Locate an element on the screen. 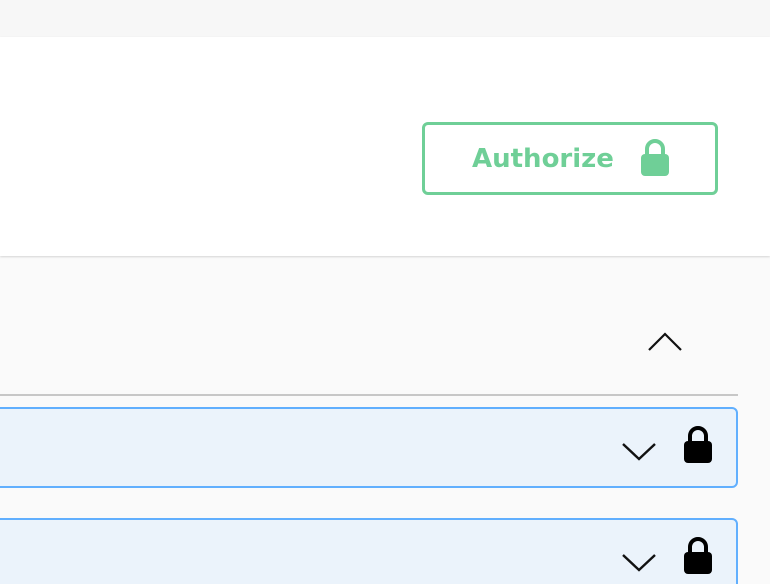 Image resolution: width=770 pixels, height=584 pixels. top-bar is located at coordinates (385, 18).